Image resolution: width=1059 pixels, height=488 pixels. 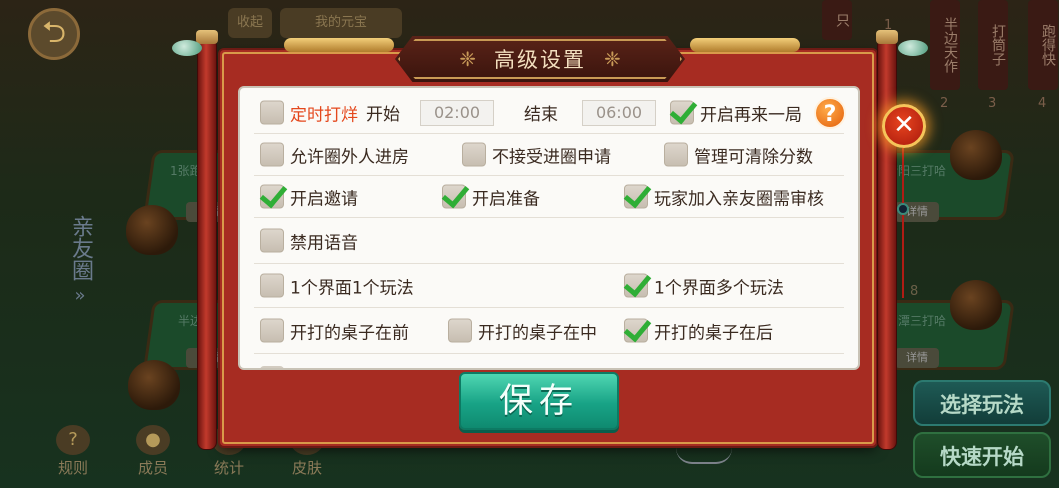 What do you see at coordinates (457, 112) in the screenshot?
I see `start-time-field: 02:00` at bounding box center [457, 112].